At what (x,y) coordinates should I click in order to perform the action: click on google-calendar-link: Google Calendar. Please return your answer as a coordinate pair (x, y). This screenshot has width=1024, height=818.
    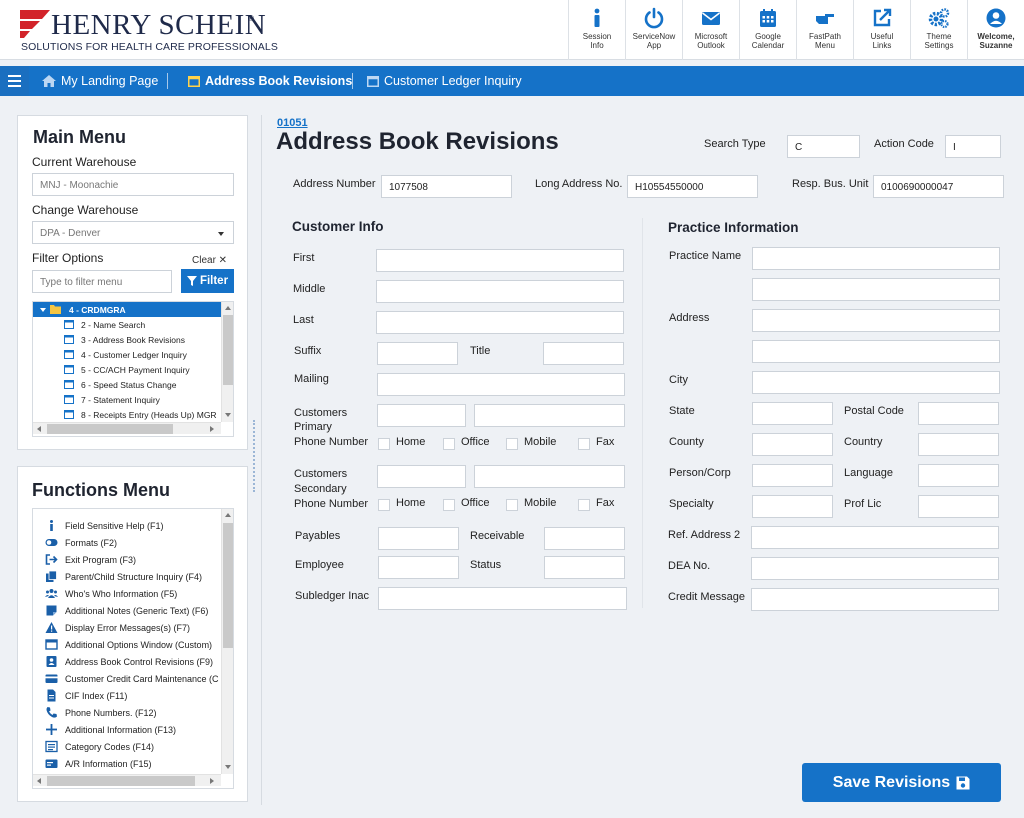
    Looking at the image, I should click on (767, 30).